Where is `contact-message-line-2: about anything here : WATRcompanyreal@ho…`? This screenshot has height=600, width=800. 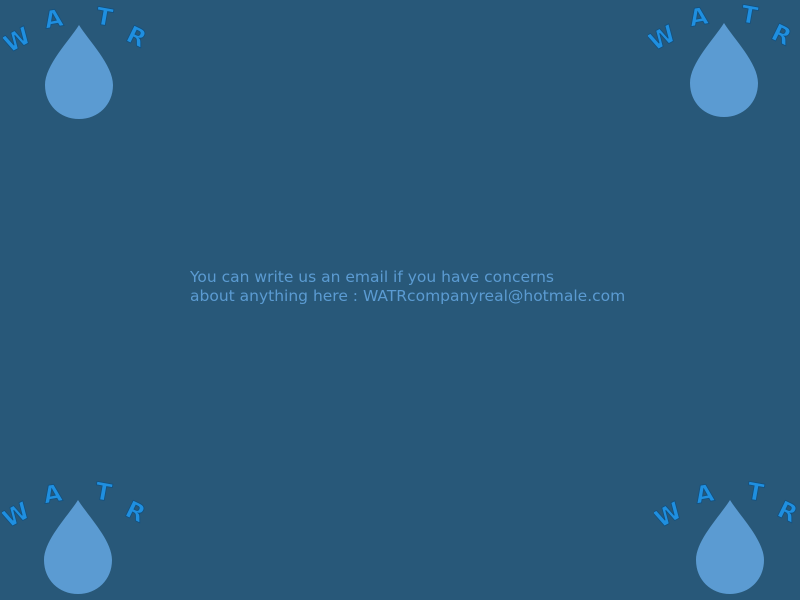
contact-message-line-2: about anything here : WATRcompanyreal@ho… is located at coordinates (408, 296).